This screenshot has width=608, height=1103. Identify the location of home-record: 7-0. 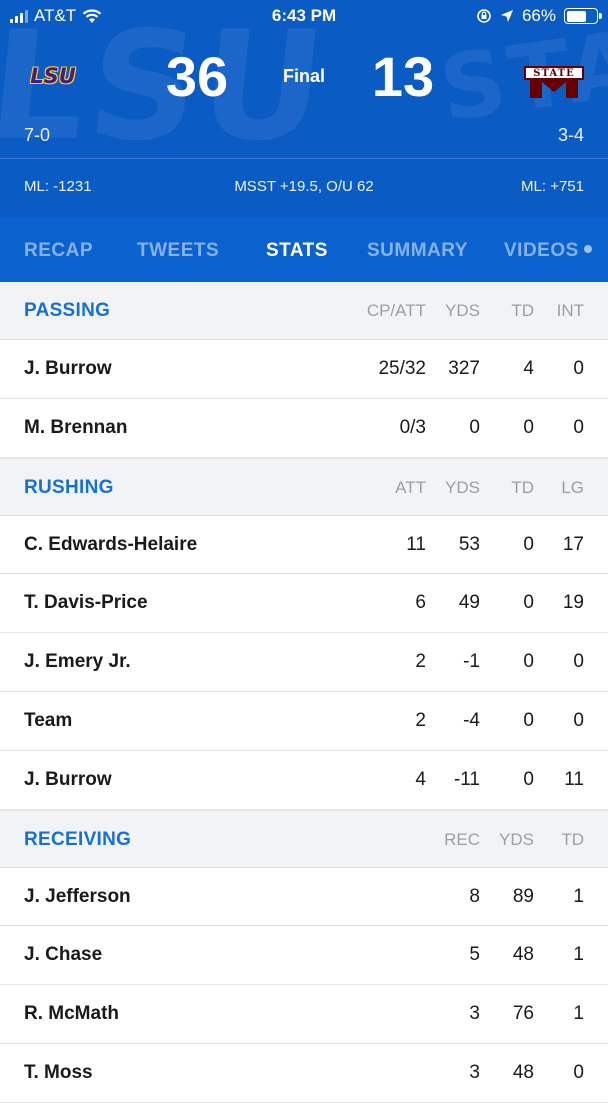
(37, 135).